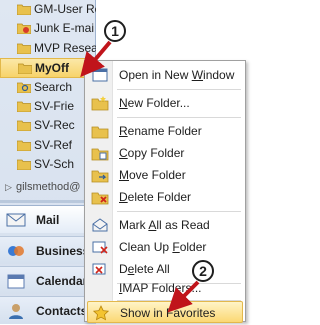 This screenshot has width=320, height=325. Describe the element at coordinates (183, 296) in the screenshot. I see `step-two-arrow` at that location.